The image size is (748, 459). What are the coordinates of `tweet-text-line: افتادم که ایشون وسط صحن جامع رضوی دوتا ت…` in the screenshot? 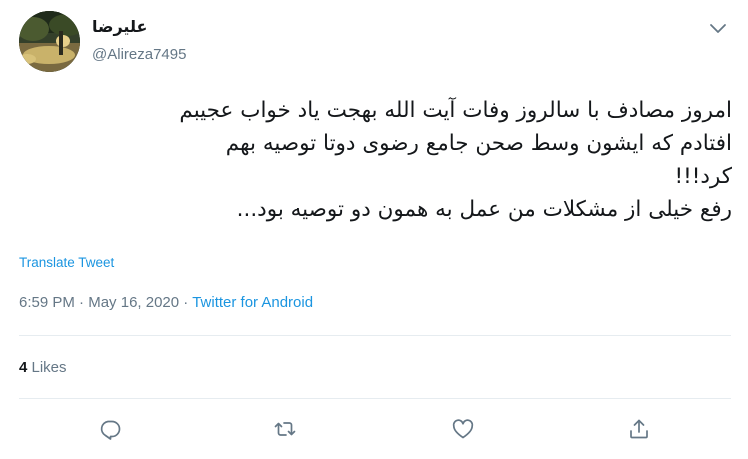 It's located at (478, 143).